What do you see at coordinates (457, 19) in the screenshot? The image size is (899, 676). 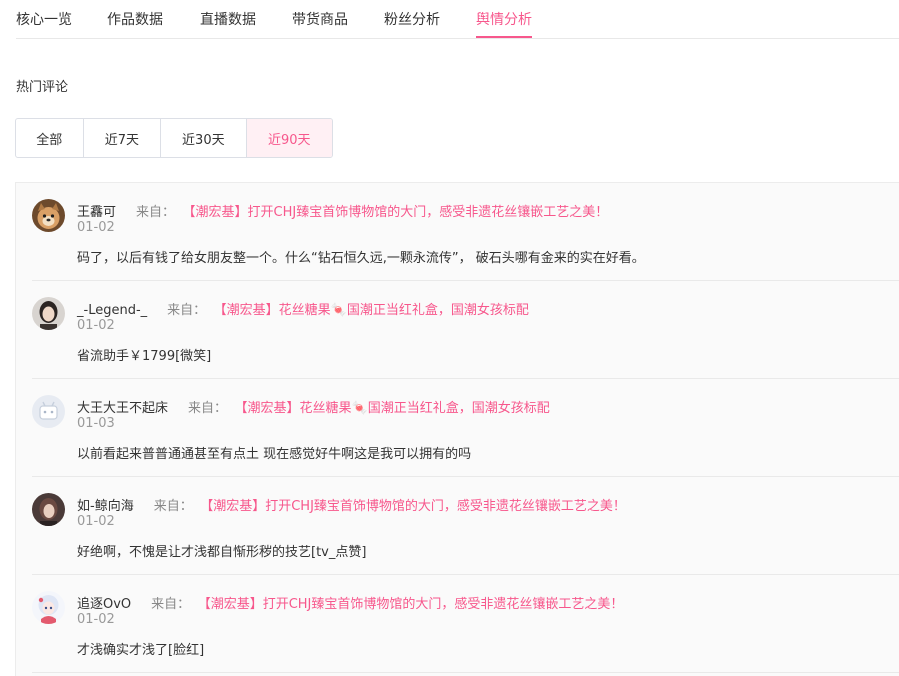 I see `top-tabs: 核心一览 作品数据 直播数据 带货商品 粉丝分析 舆情分析` at bounding box center [457, 19].